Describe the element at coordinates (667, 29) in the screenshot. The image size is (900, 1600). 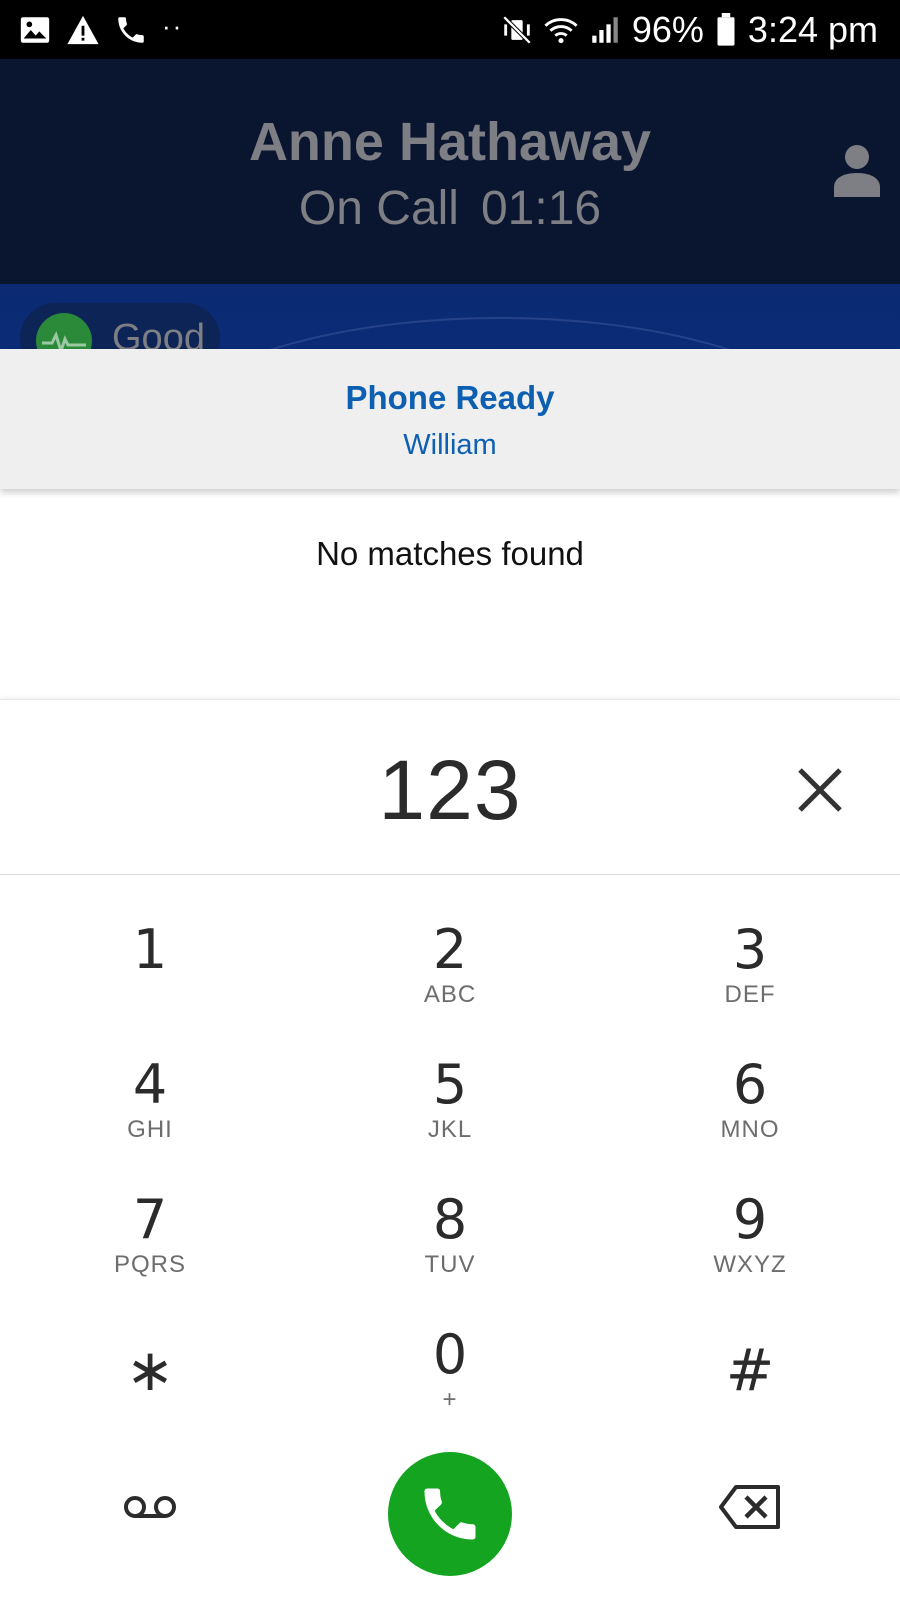
I see `battery-percent: 96%` at that location.